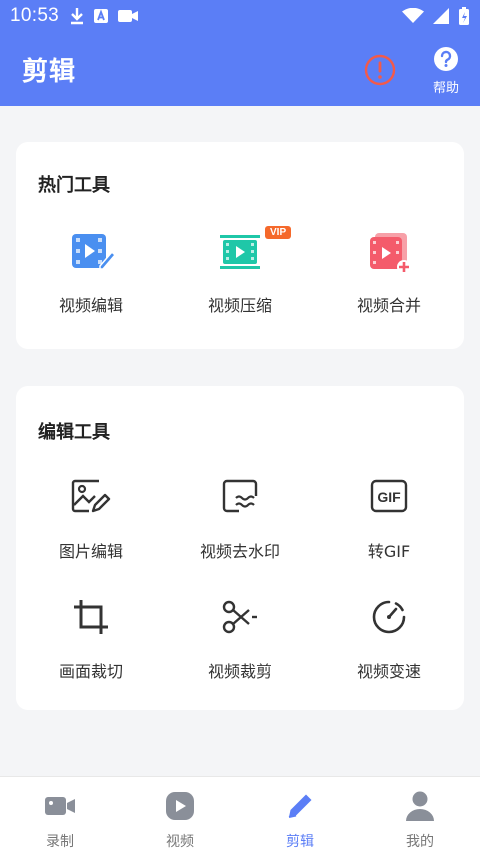  I want to click on tool-label: 视频合并, so click(388, 305).